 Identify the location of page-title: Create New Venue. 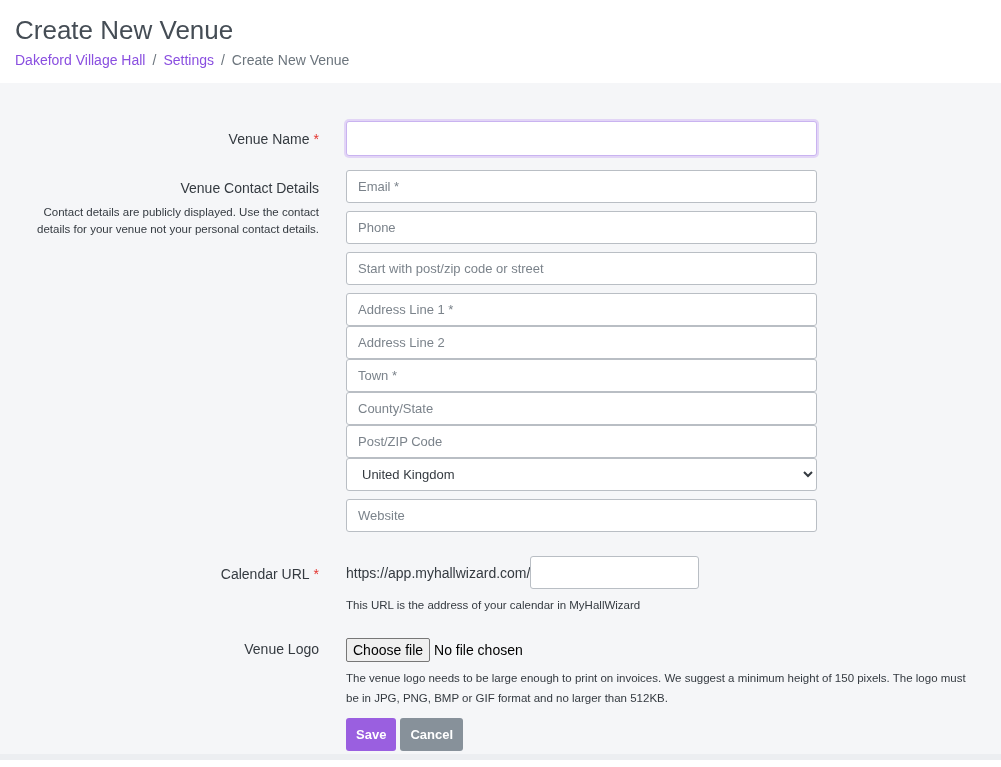
(125, 30).